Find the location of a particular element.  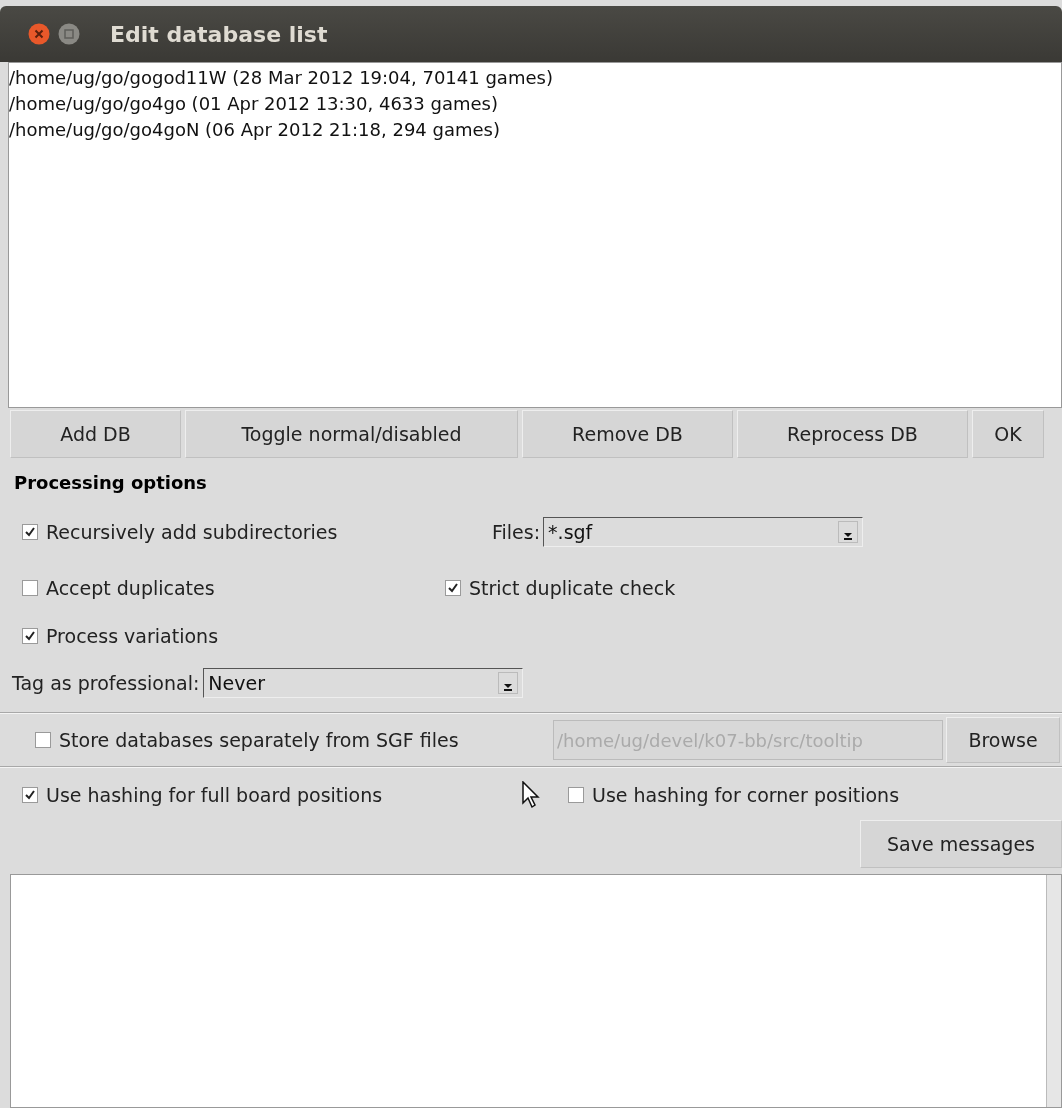

database-entry: /home/ug/go/gogod11W (28 Mar 2012 19:04, 70141 games) is located at coordinates (281, 78).